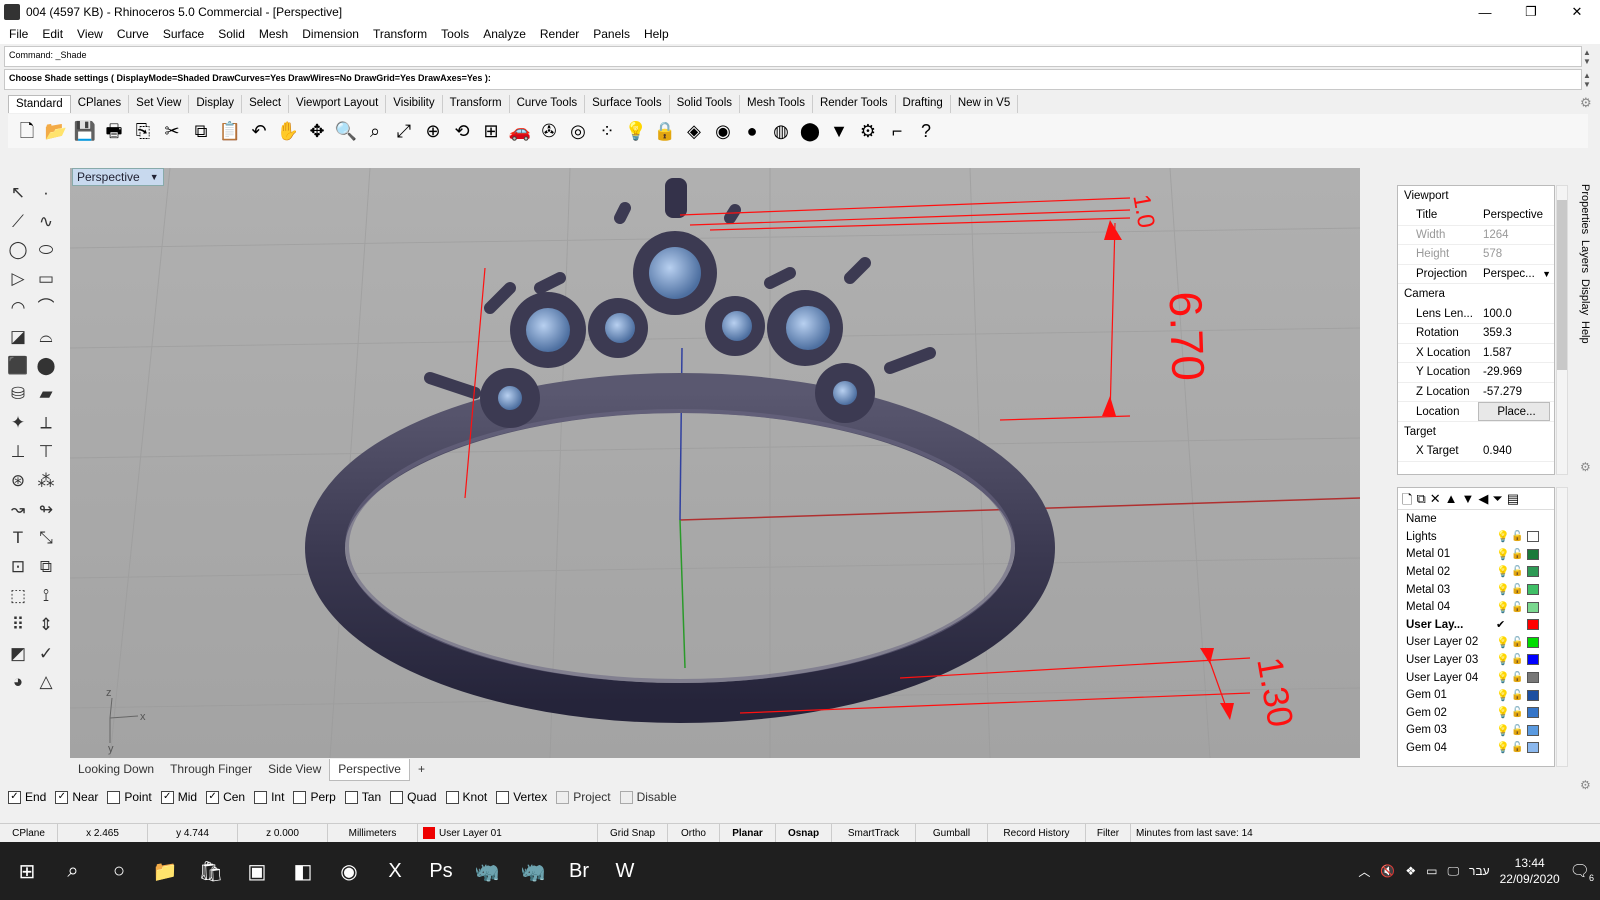 This screenshot has height=900, width=1600. What do you see at coordinates (1585, 256) in the screenshot?
I see `right-tab-layers: Layers` at bounding box center [1585, 256].